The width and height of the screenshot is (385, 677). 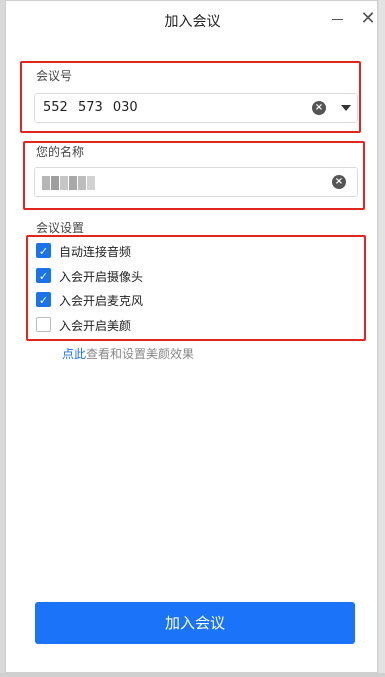 What do you see at coordinates (190, 97) in the screenshot?
I see `highlight-meeting-id` at bounding box center [190, 97].